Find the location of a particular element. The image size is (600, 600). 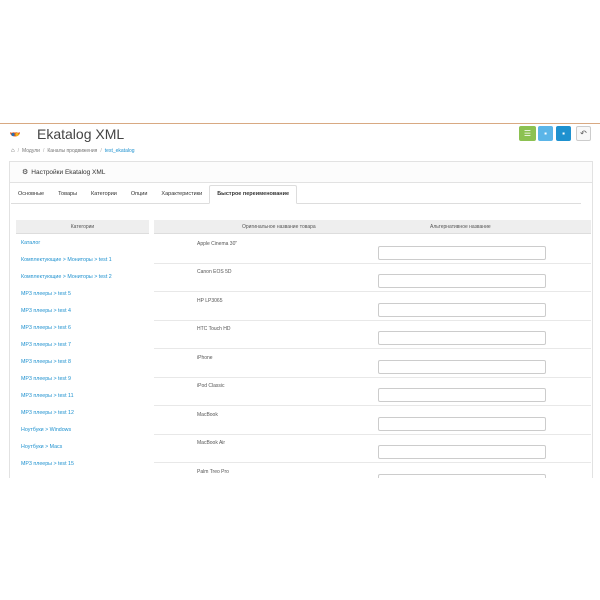

panel-heading: ⚙ Настройки Ekatalog XML is located at coordinates (301, 172).